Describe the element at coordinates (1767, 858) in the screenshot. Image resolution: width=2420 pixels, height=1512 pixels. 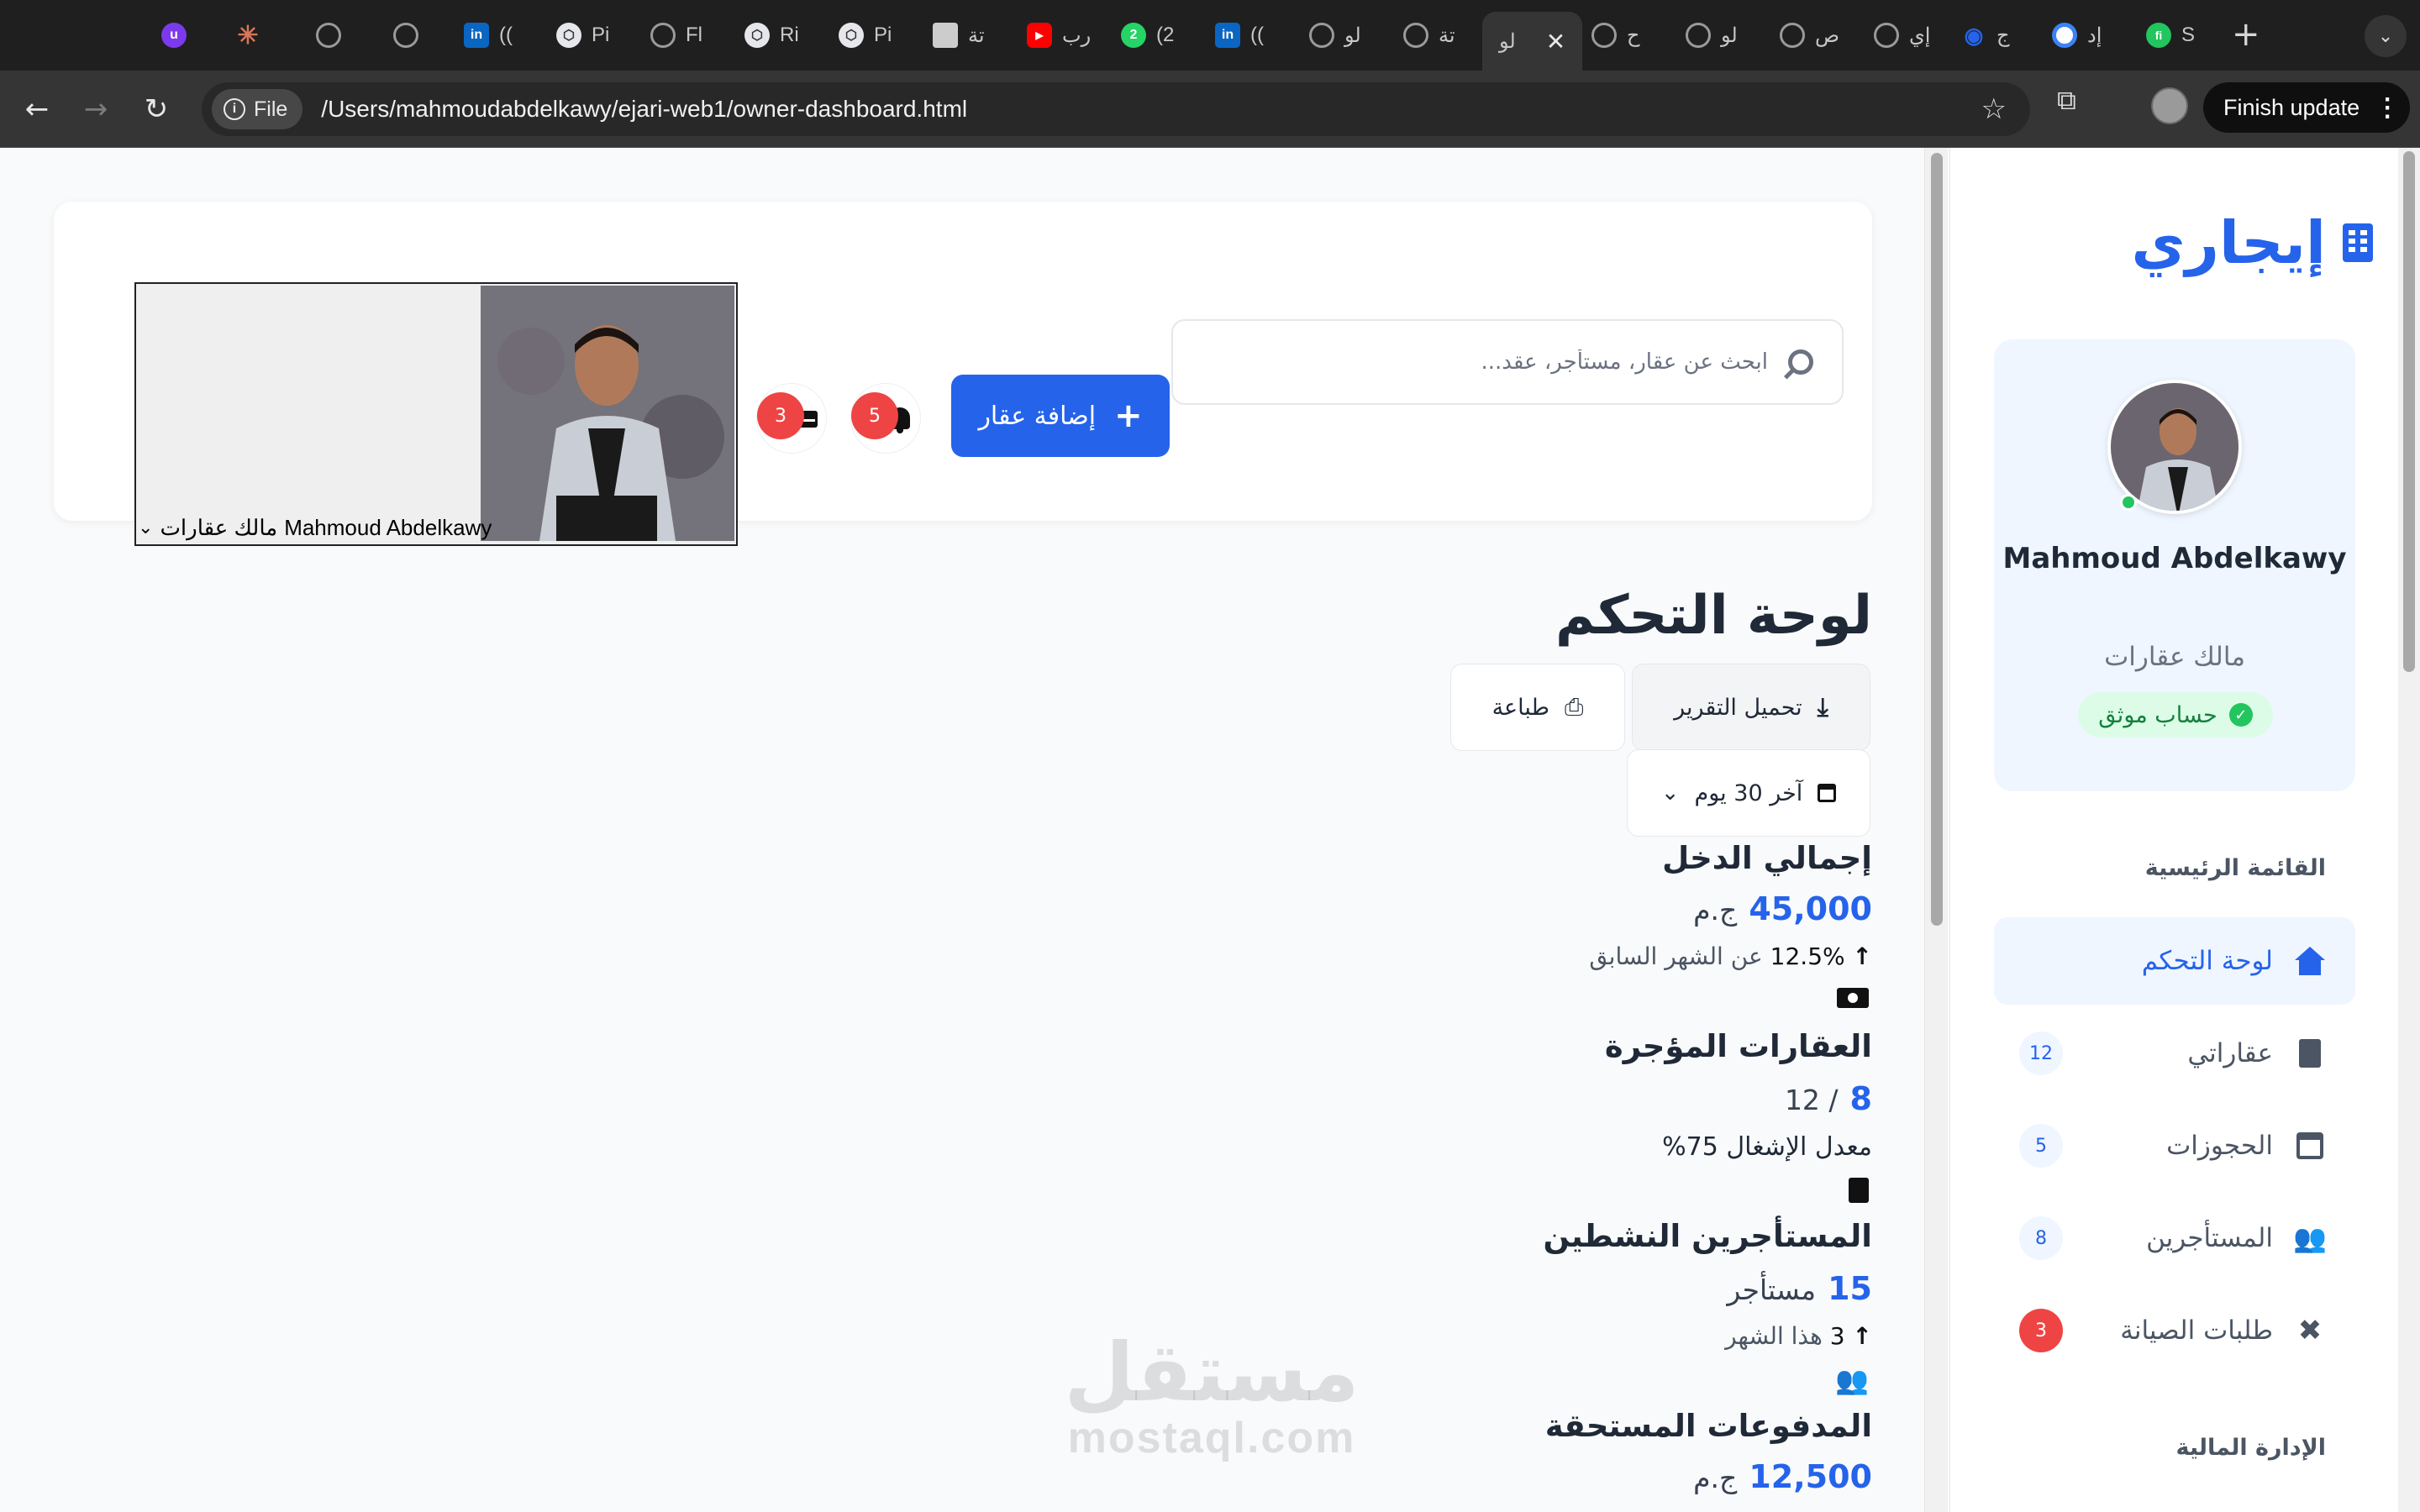
I see `stat-title-income: إجمالي الدخل` at that location.